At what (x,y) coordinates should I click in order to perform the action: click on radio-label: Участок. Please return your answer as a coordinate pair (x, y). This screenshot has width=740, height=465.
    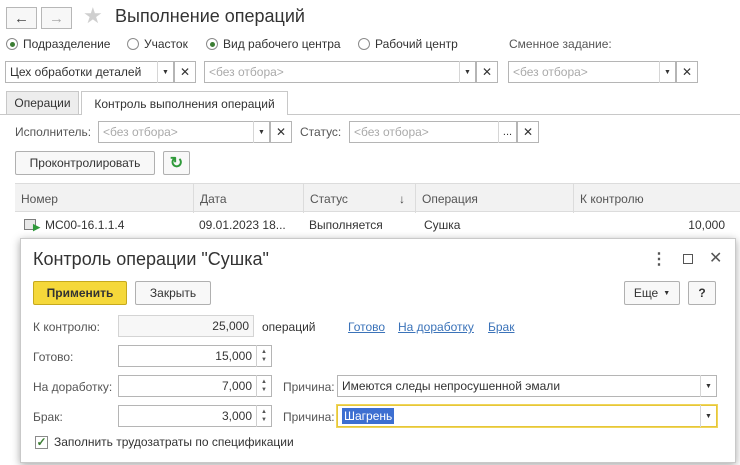
    Looking at the image, I should click on (166, 44).